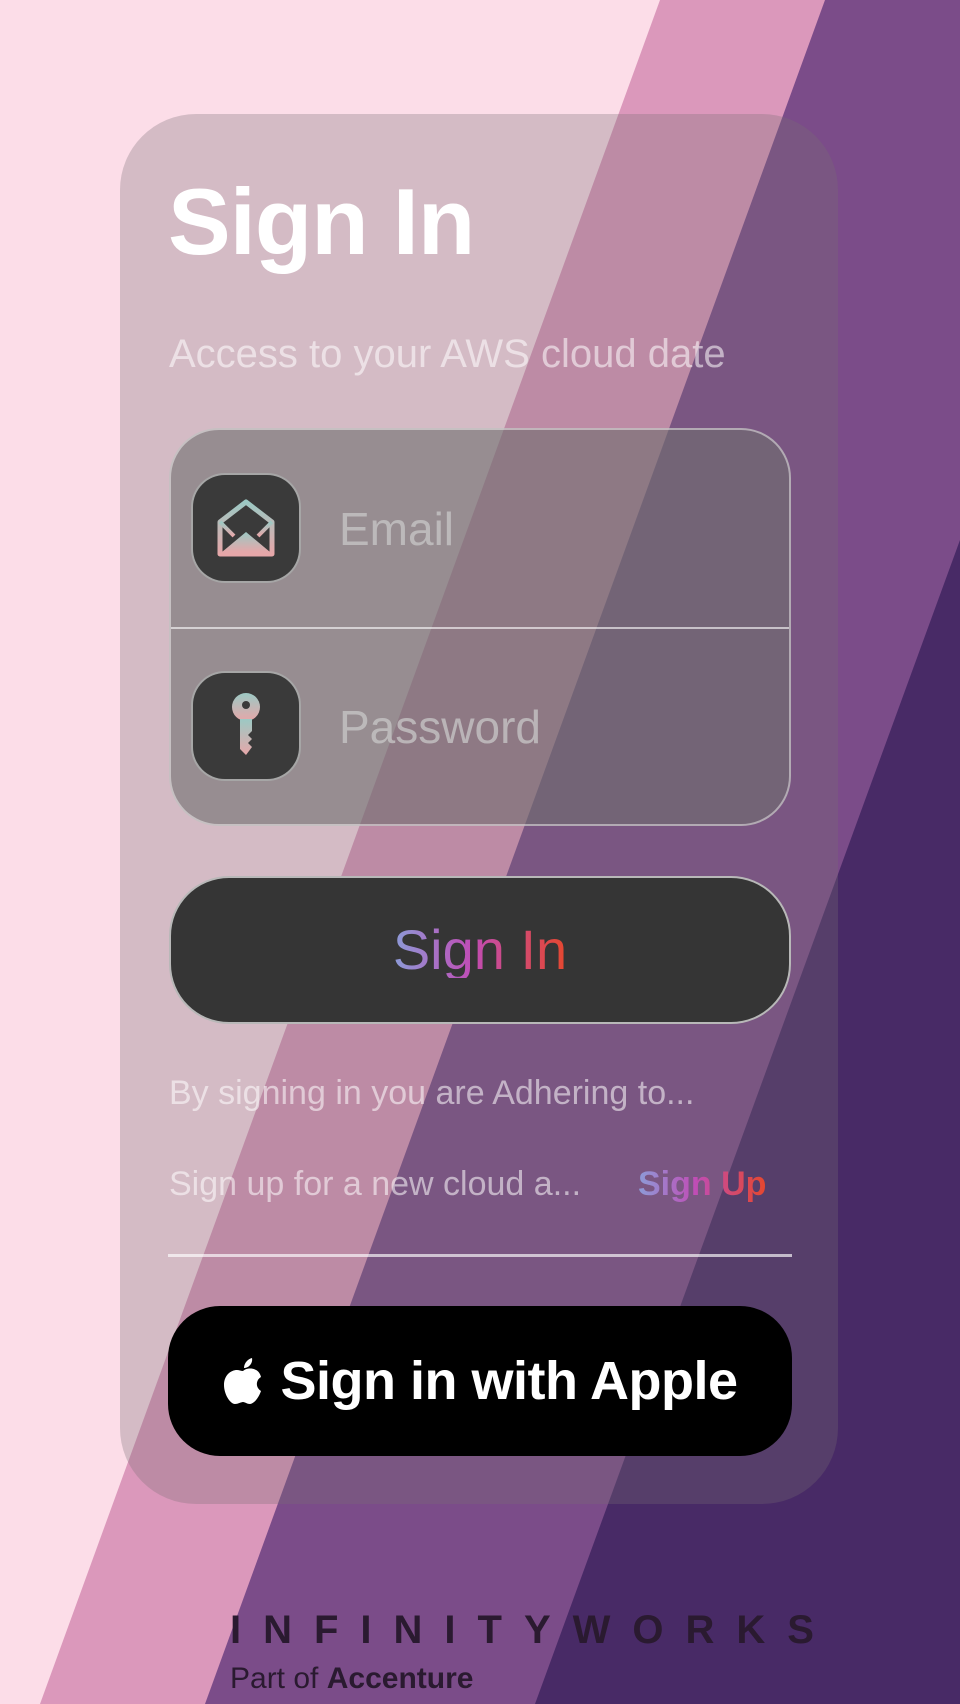 The image size is (960, 1704). I want to click on sign-in-button-label: Sign In, so click(480, 949).